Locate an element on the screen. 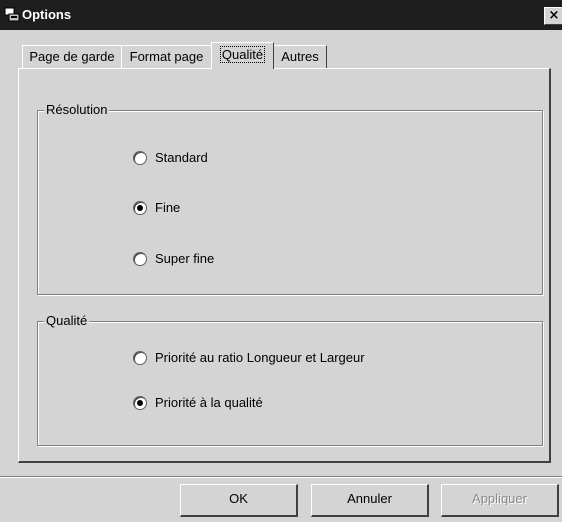 This screenshot has height=522, width=562. apply-button: Appliquer is located at coordinates (500, 500).